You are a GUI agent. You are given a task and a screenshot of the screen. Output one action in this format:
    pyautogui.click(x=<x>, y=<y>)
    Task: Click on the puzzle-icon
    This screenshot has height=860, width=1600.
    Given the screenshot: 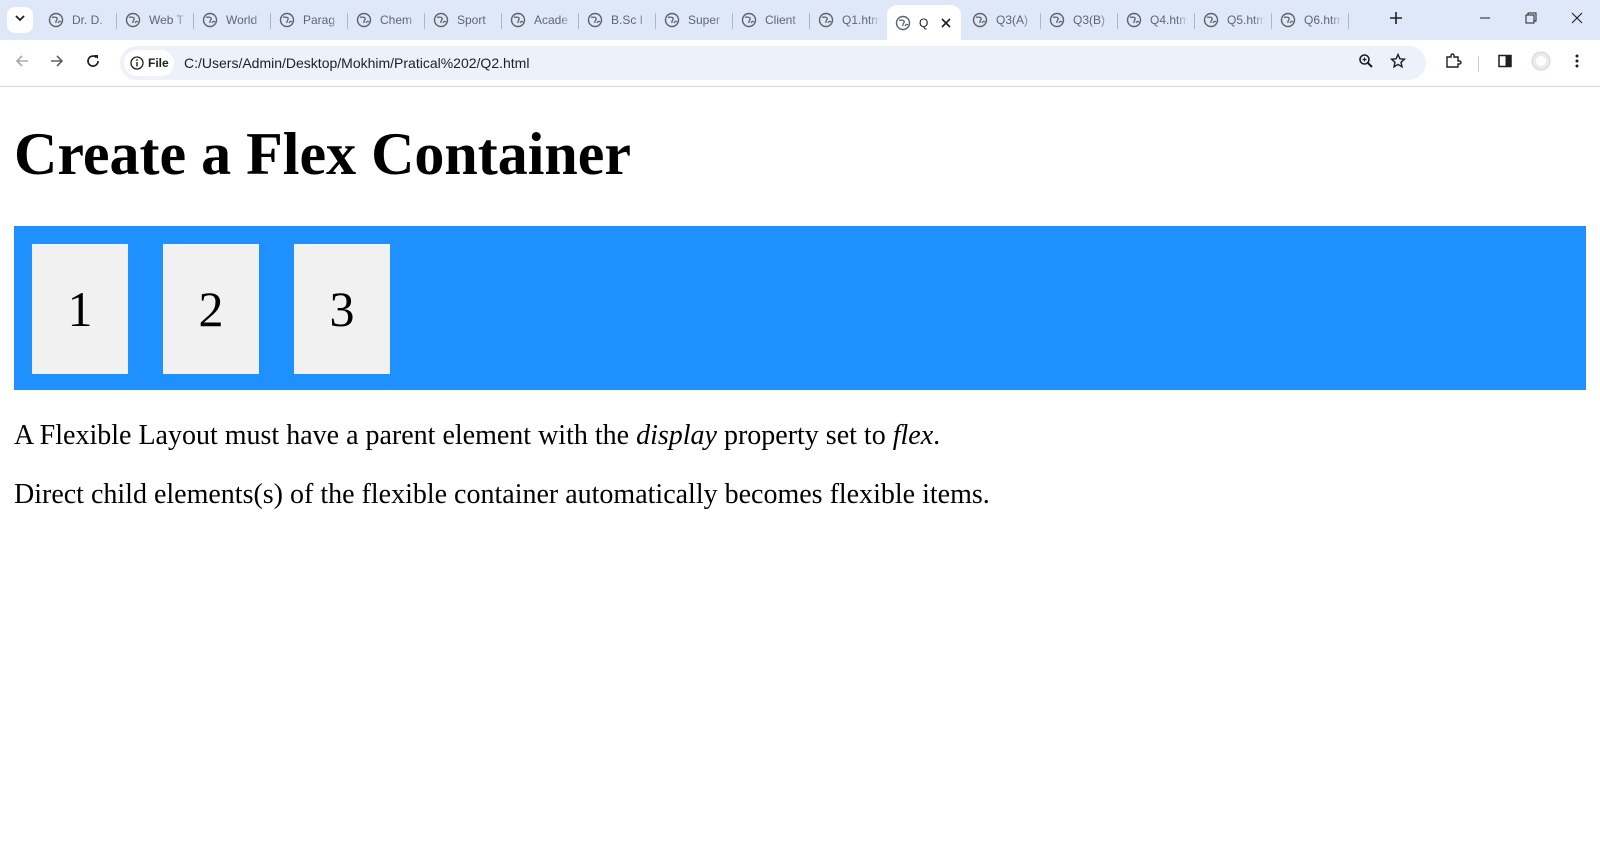 What is the action you would take?
    pyautogui.click(x=1453, y=63)
    